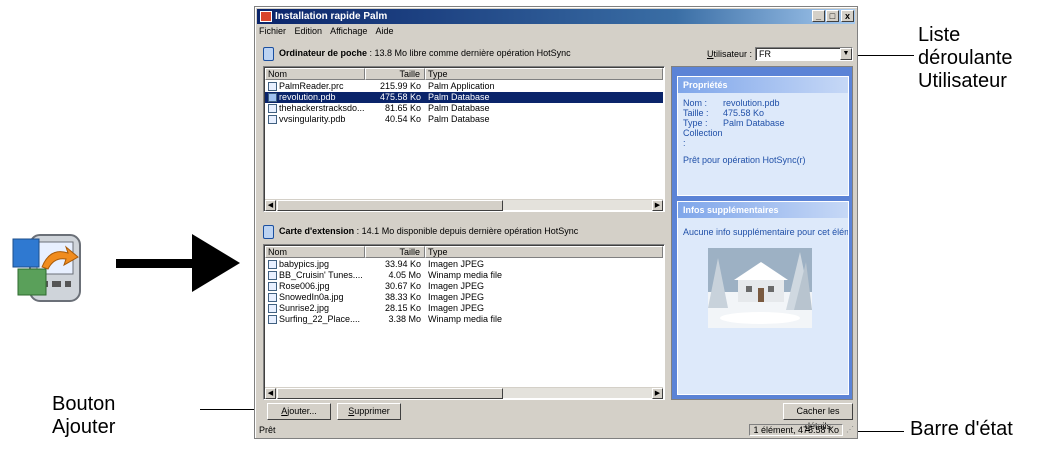  I want to click on file-size-cell: 4.05 Mo, so click(404, 275).